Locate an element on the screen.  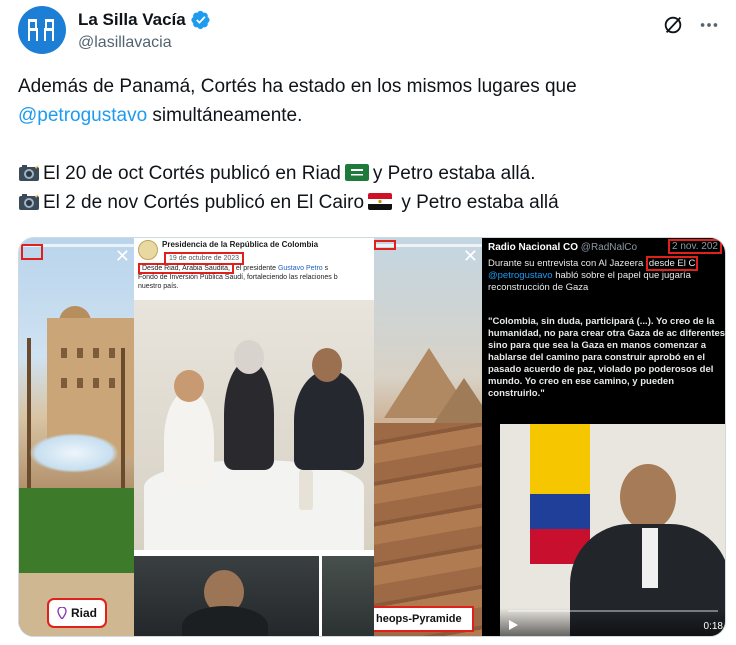
grok-icon is located at coordinates (673, 25).